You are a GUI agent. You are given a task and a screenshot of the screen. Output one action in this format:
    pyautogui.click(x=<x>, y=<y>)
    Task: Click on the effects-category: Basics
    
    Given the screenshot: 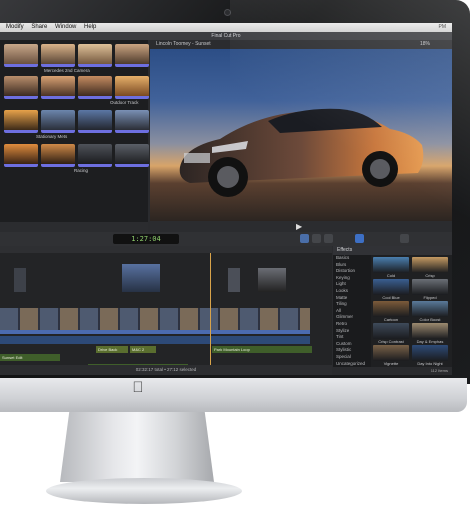 What is the action you would take?
    pyautogui.click(x=352, y=258)
    